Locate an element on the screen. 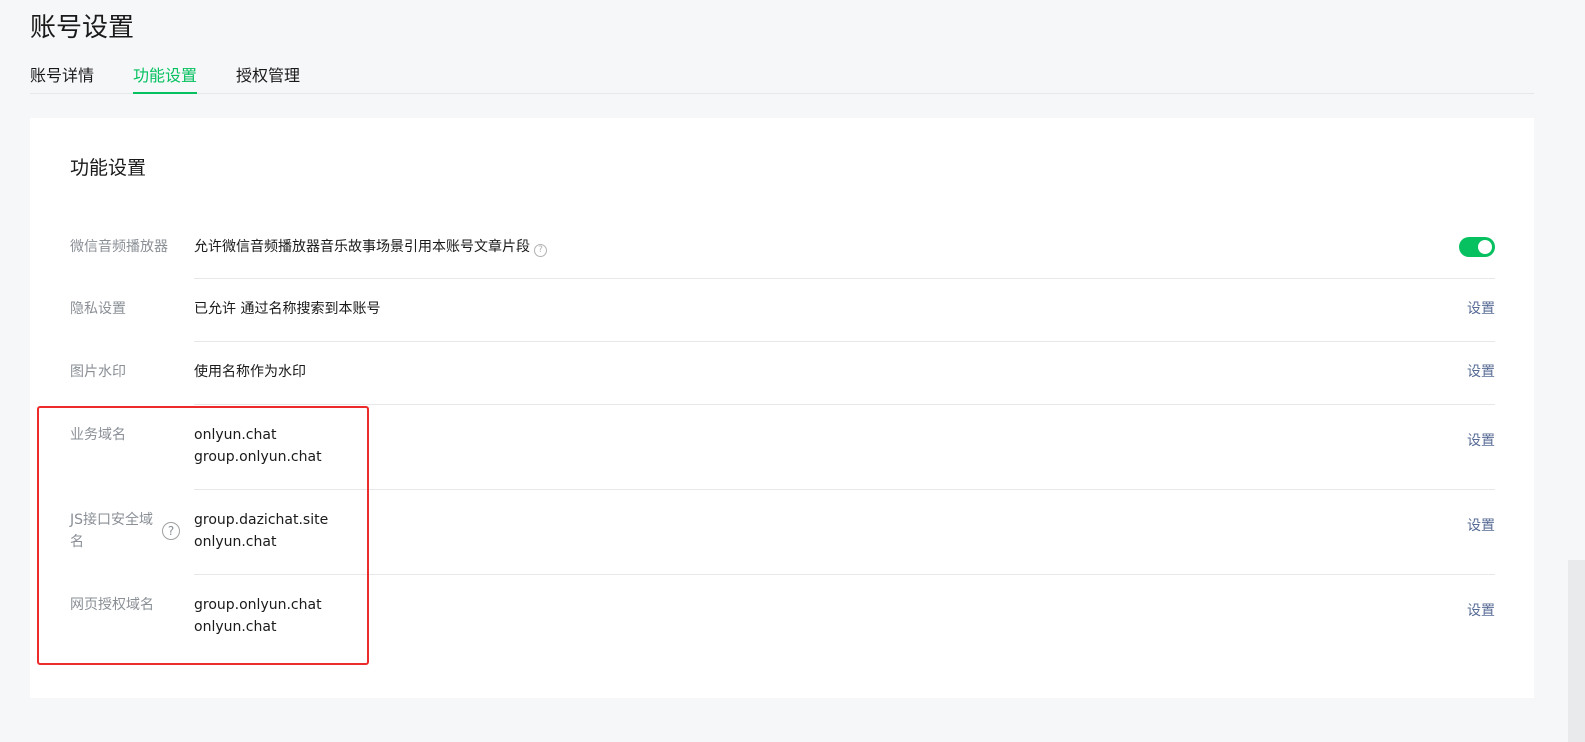  business-domain-label: 业务域名 is located at coordinates (98, 435).